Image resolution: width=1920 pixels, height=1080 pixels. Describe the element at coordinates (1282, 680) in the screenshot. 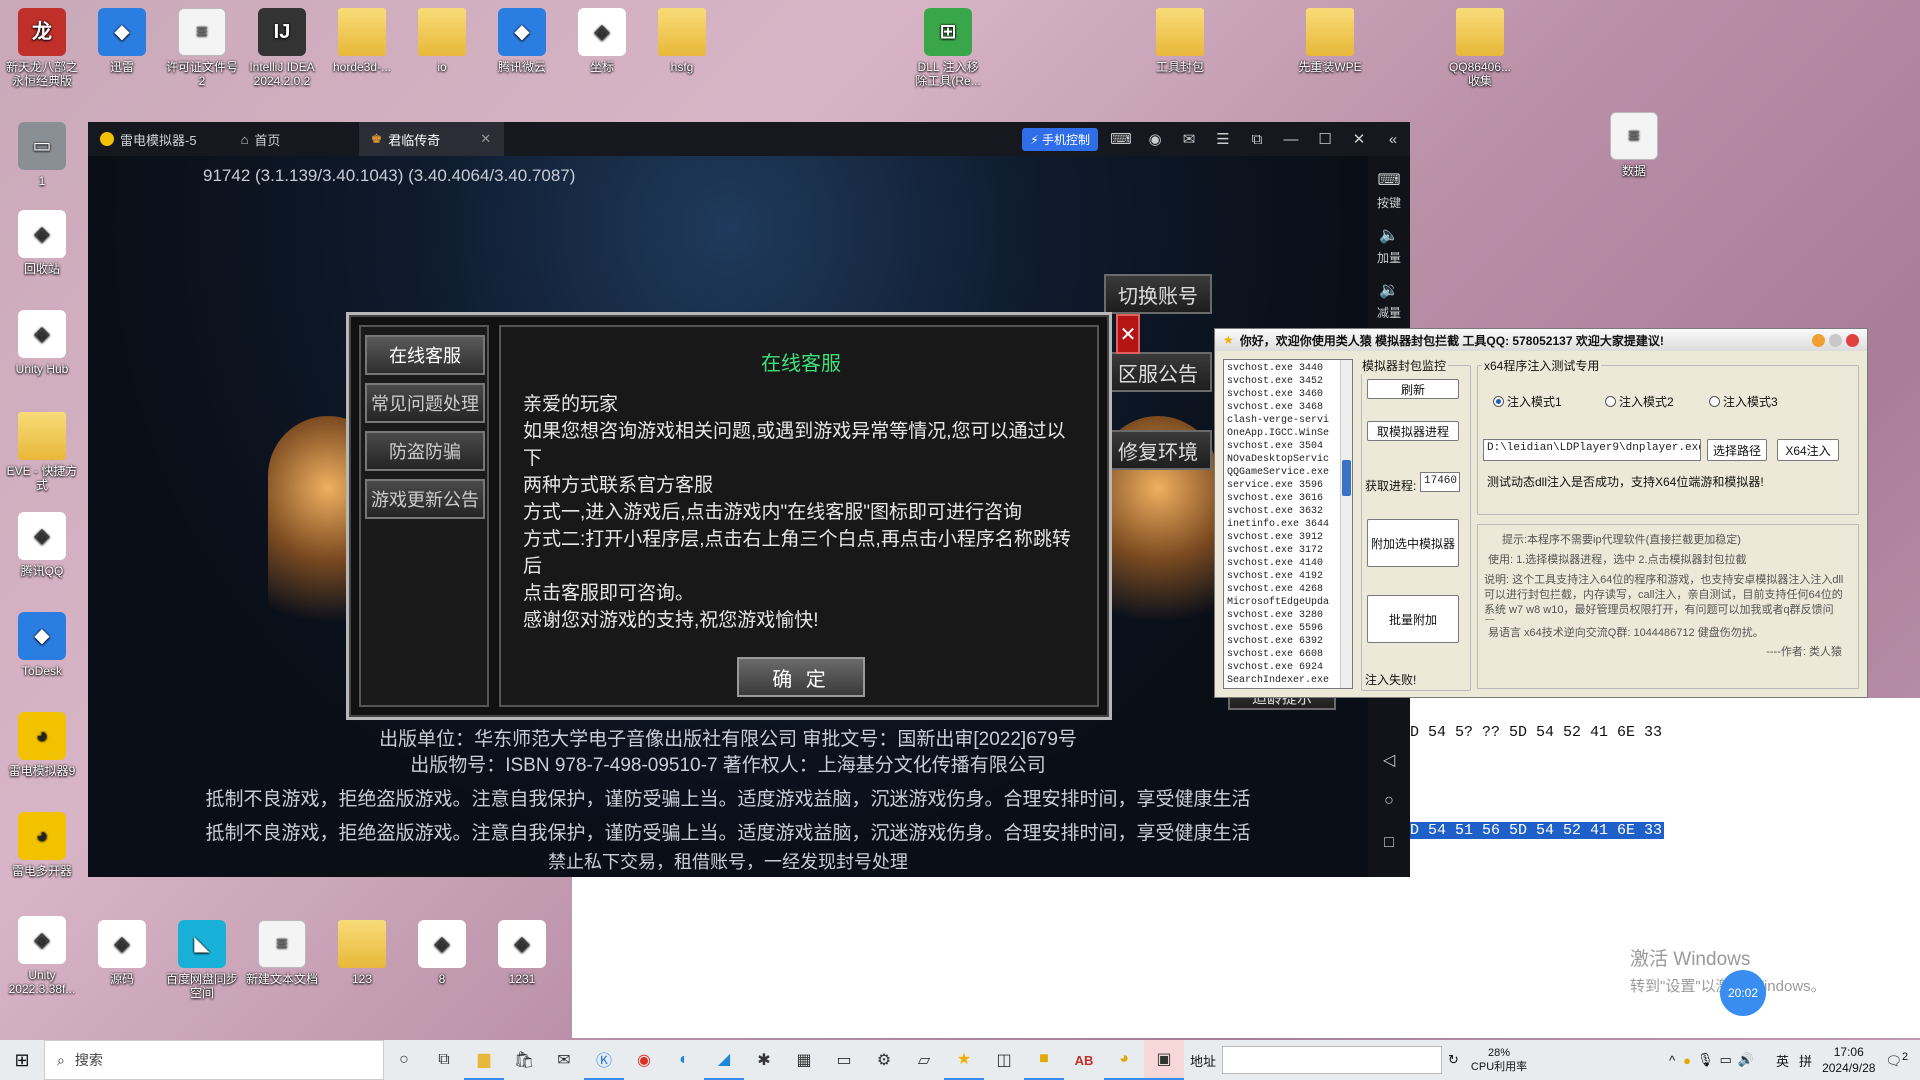

I see `process-item: SearchIndexer.exe` at that location.